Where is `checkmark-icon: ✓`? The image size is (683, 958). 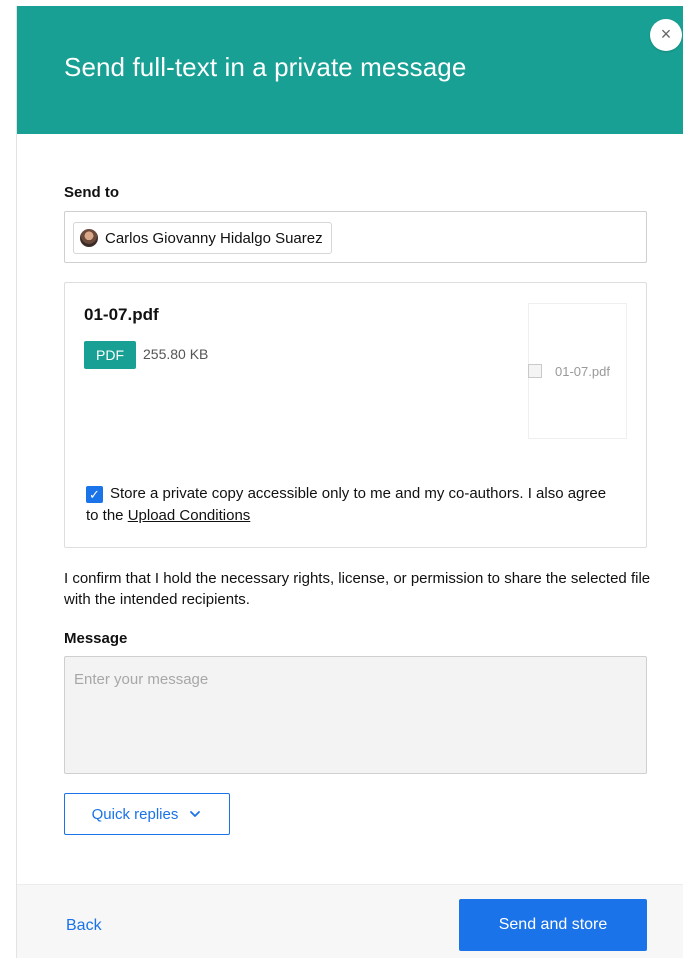 checkmark-icon: ✓ is located at coordinates (94, 494).